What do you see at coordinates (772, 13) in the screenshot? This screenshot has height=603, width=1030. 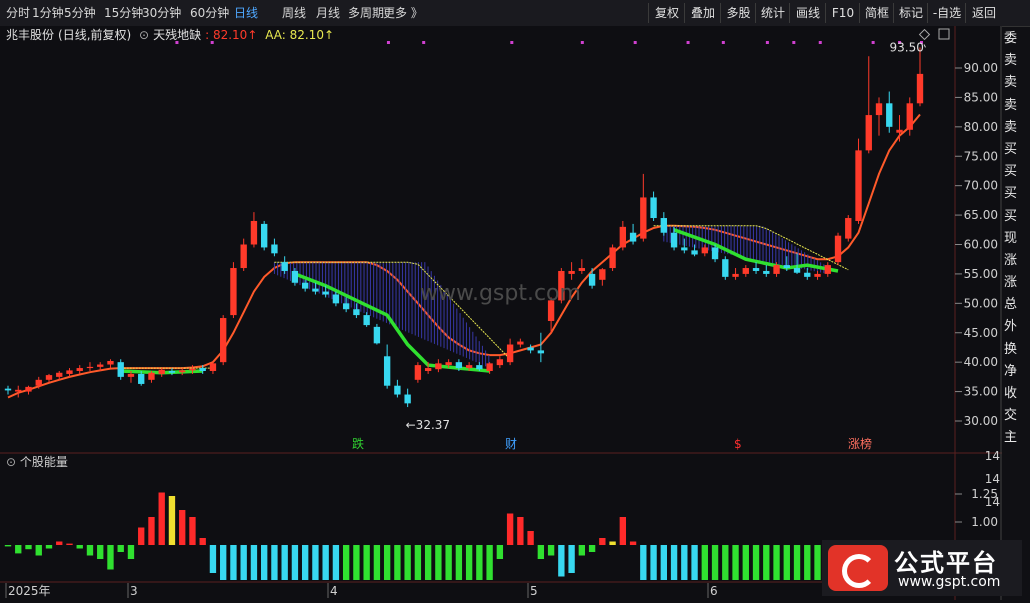 I see `toolbar-button-3: 统计` at bounding box center [772, 13].